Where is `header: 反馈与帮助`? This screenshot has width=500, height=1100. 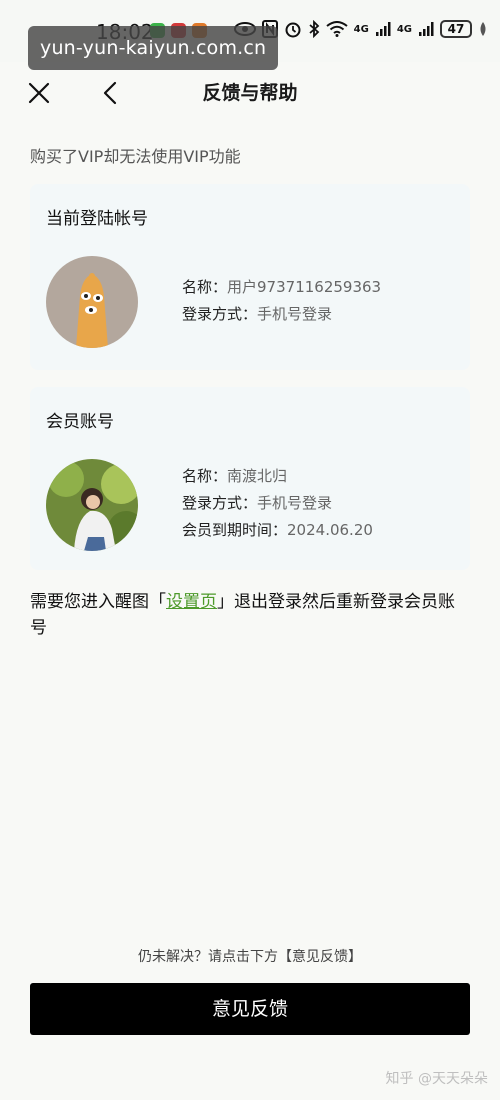
header: 反馈与帮助 is located at coordinates (250, 92).